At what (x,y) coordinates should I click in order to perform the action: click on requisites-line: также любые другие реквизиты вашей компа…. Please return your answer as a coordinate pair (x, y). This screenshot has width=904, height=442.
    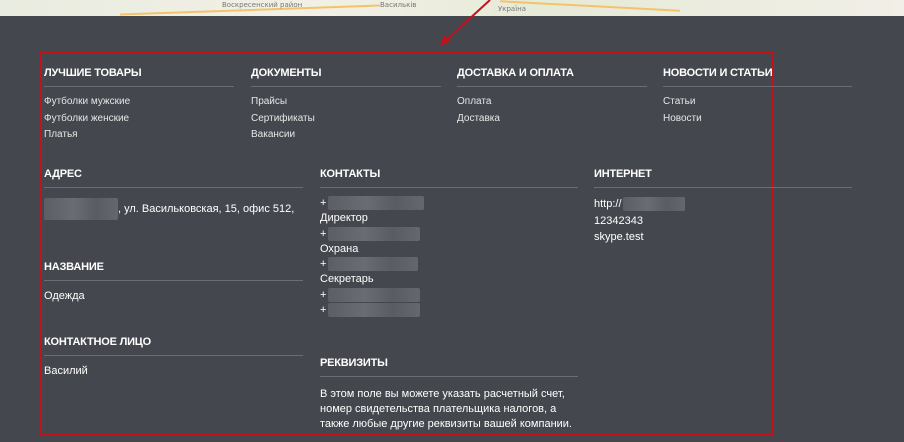
    Looking at the image, I should click on (446, 424).